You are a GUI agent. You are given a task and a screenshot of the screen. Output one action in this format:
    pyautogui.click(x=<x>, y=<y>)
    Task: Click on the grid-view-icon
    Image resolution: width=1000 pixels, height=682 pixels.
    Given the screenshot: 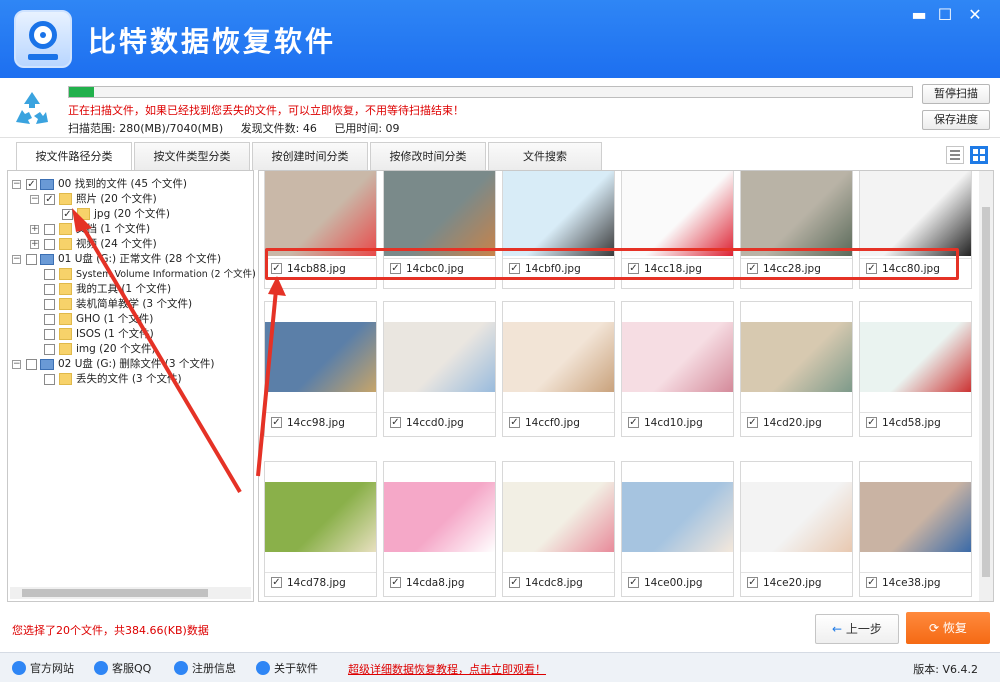 What is the action you would take?
    pyautogui.click(x=979, y=155)
    